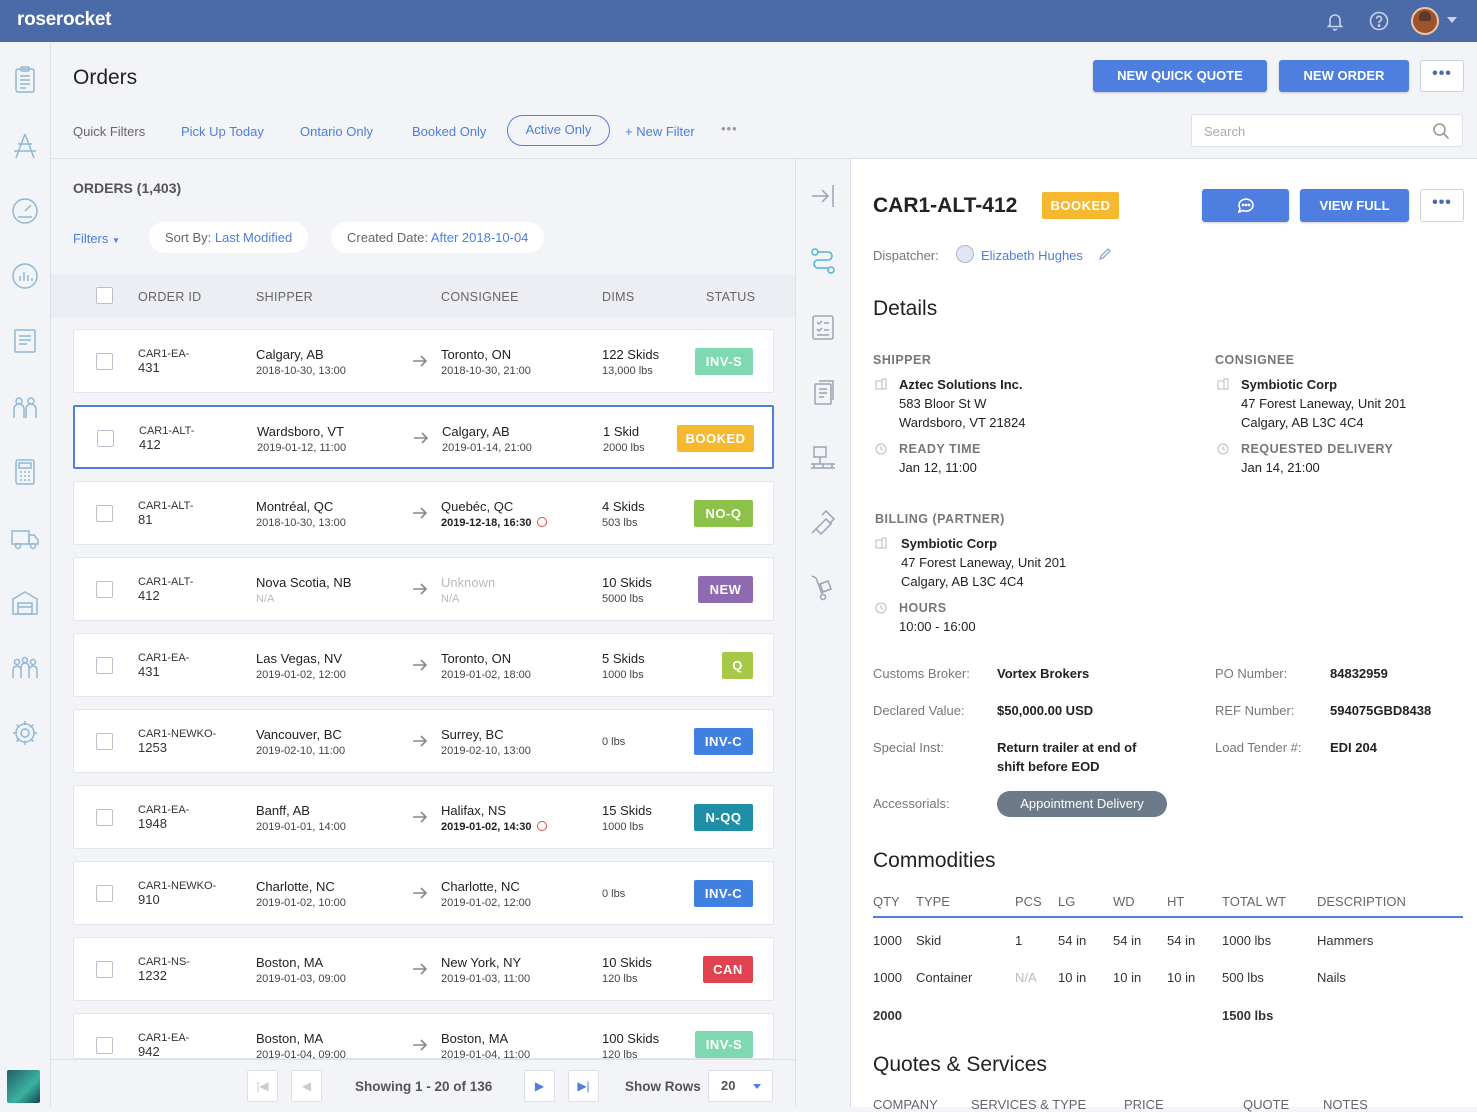  What do you see at coordinates (558, 130) in the screenshot?
I see `quick-filter-active-only: Active Only` at bounding box center [558, 130].